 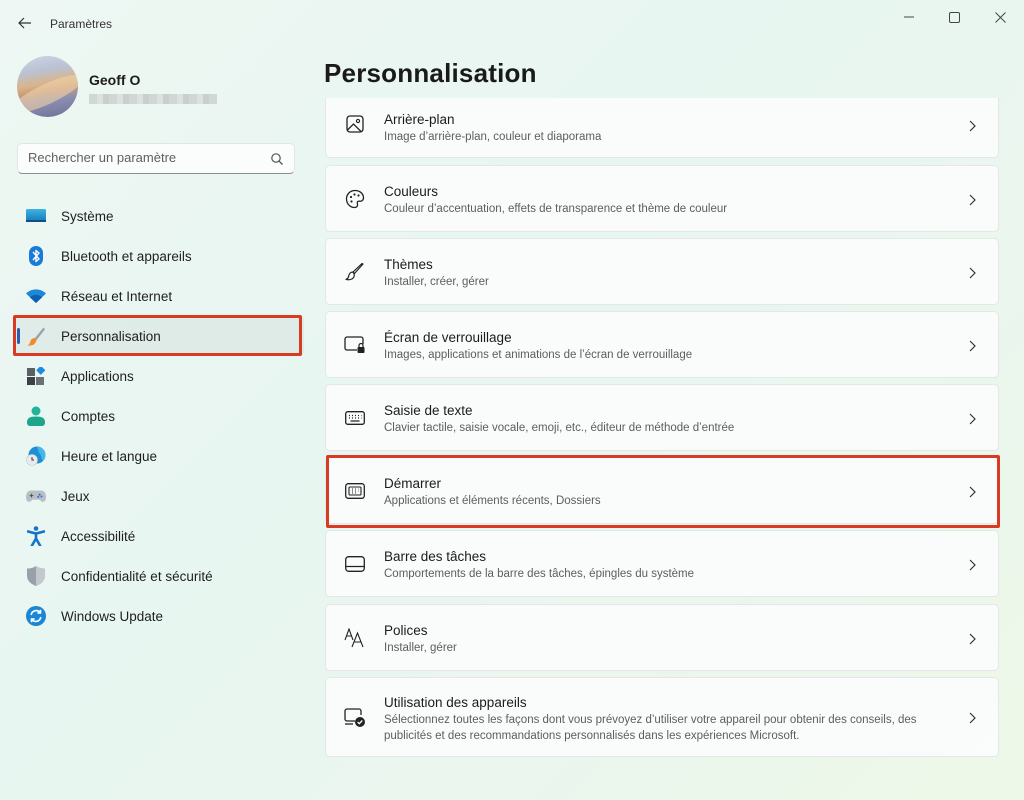 I want to click on minimize-button, so click(x=909, y=17).